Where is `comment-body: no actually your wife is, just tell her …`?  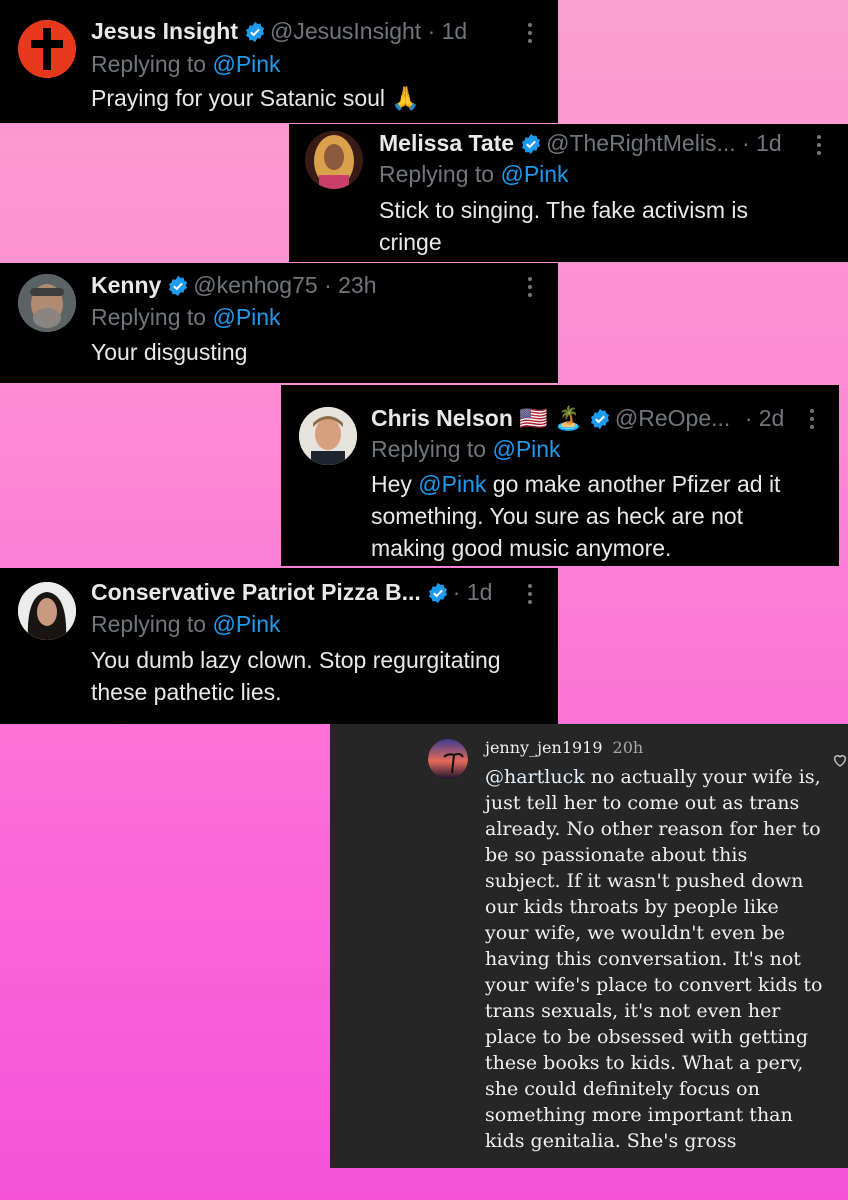 comment-body: no actually your wife is, just tell her … is located at coordinates (654, 959).